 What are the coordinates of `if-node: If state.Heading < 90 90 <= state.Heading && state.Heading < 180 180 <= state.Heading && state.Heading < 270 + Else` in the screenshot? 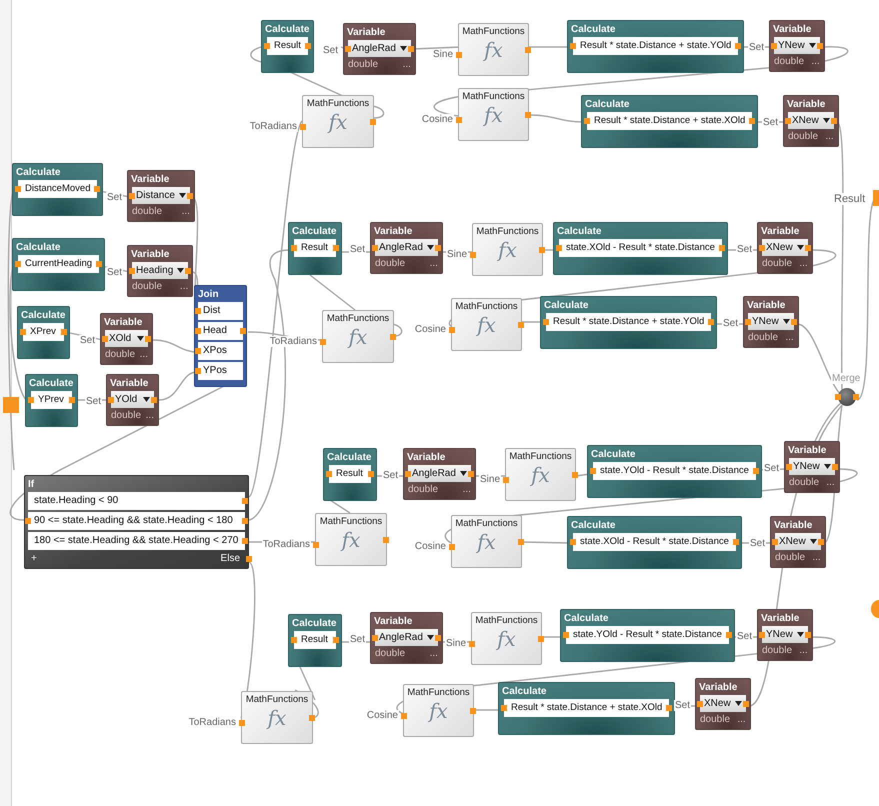 It's located at (136, 522).